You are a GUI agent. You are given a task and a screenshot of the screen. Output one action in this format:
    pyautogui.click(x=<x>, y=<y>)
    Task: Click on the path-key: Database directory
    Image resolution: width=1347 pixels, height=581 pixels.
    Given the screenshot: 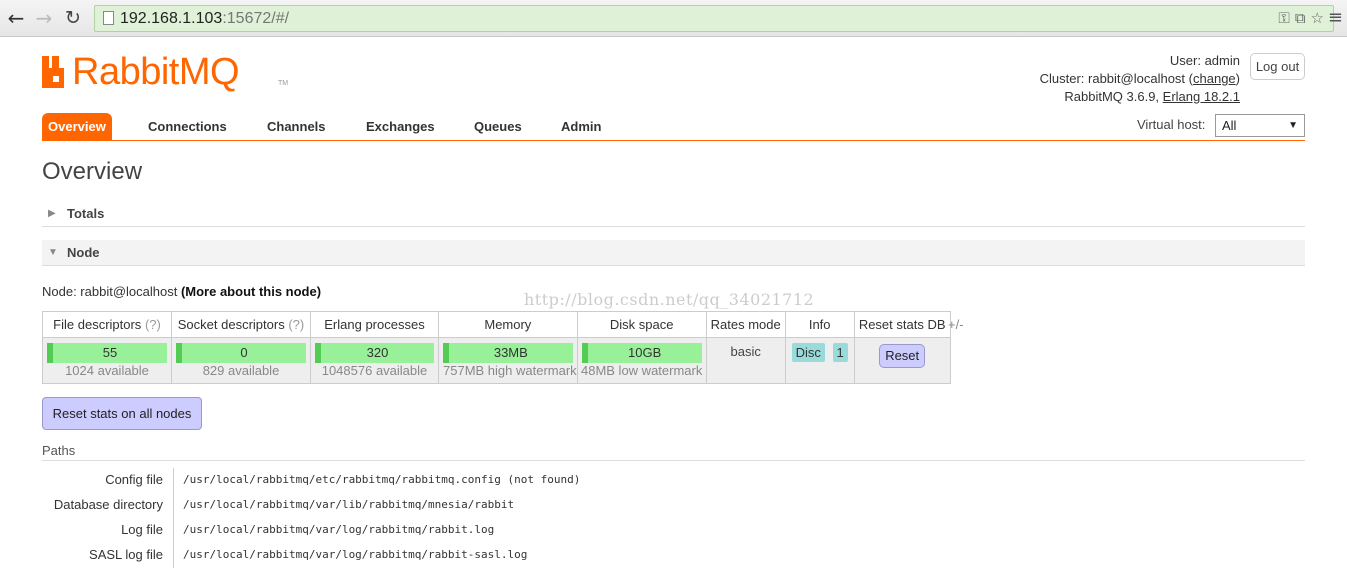 What is the action you would take?
    pyautogui.click(x=108, y=504)
    